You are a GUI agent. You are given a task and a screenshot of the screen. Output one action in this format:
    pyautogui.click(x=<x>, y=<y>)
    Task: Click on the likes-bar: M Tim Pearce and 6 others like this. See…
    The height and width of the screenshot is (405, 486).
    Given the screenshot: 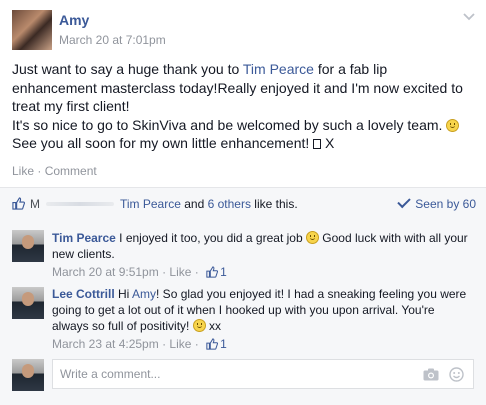 What is the action you would take?
    pyautogui.click(x=243, y=204)
    